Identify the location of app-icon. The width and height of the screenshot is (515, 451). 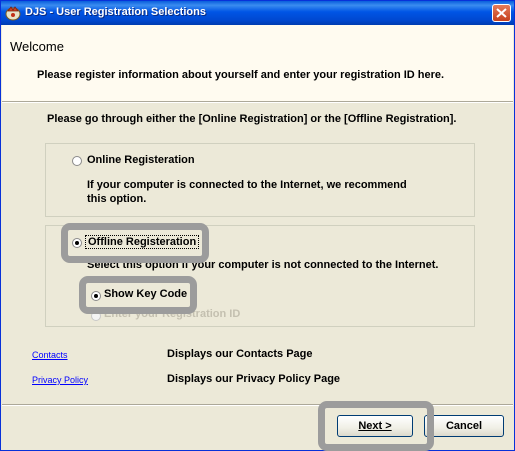
(13, 13).